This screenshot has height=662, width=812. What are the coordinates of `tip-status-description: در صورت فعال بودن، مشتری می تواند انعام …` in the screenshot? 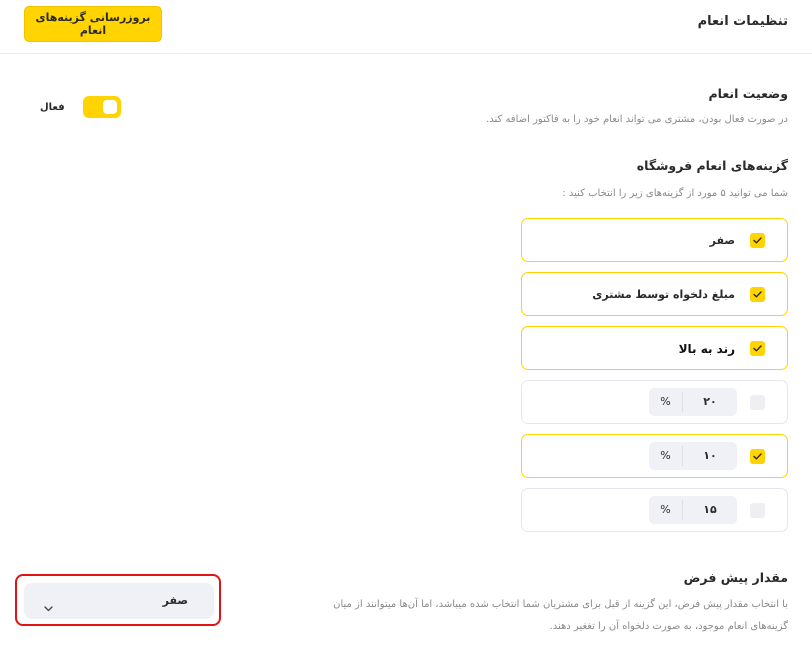 It's located at (637, 119).